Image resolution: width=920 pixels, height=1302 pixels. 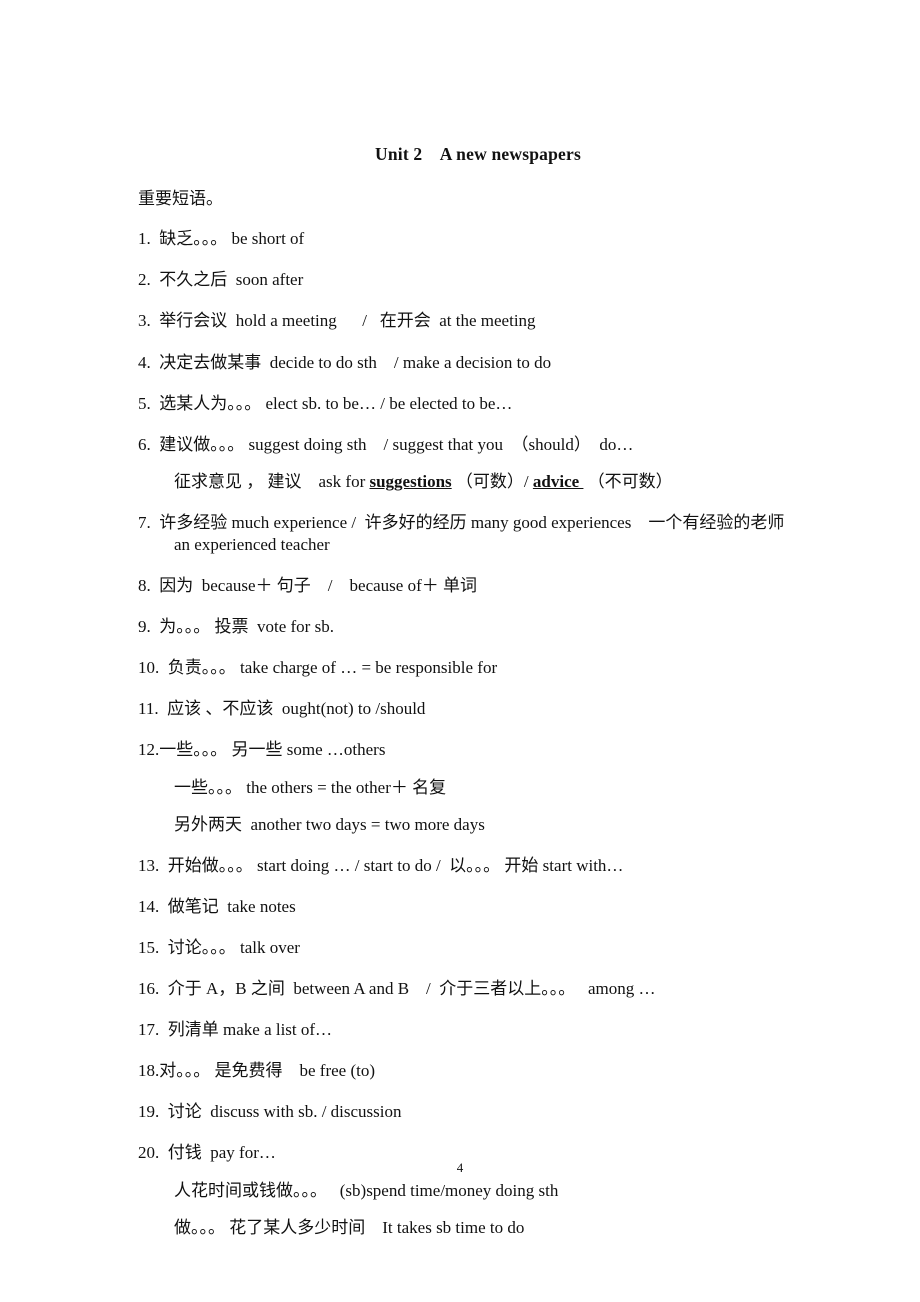 I want to click on list-item-number: 19., so click(x=149, y=1112).